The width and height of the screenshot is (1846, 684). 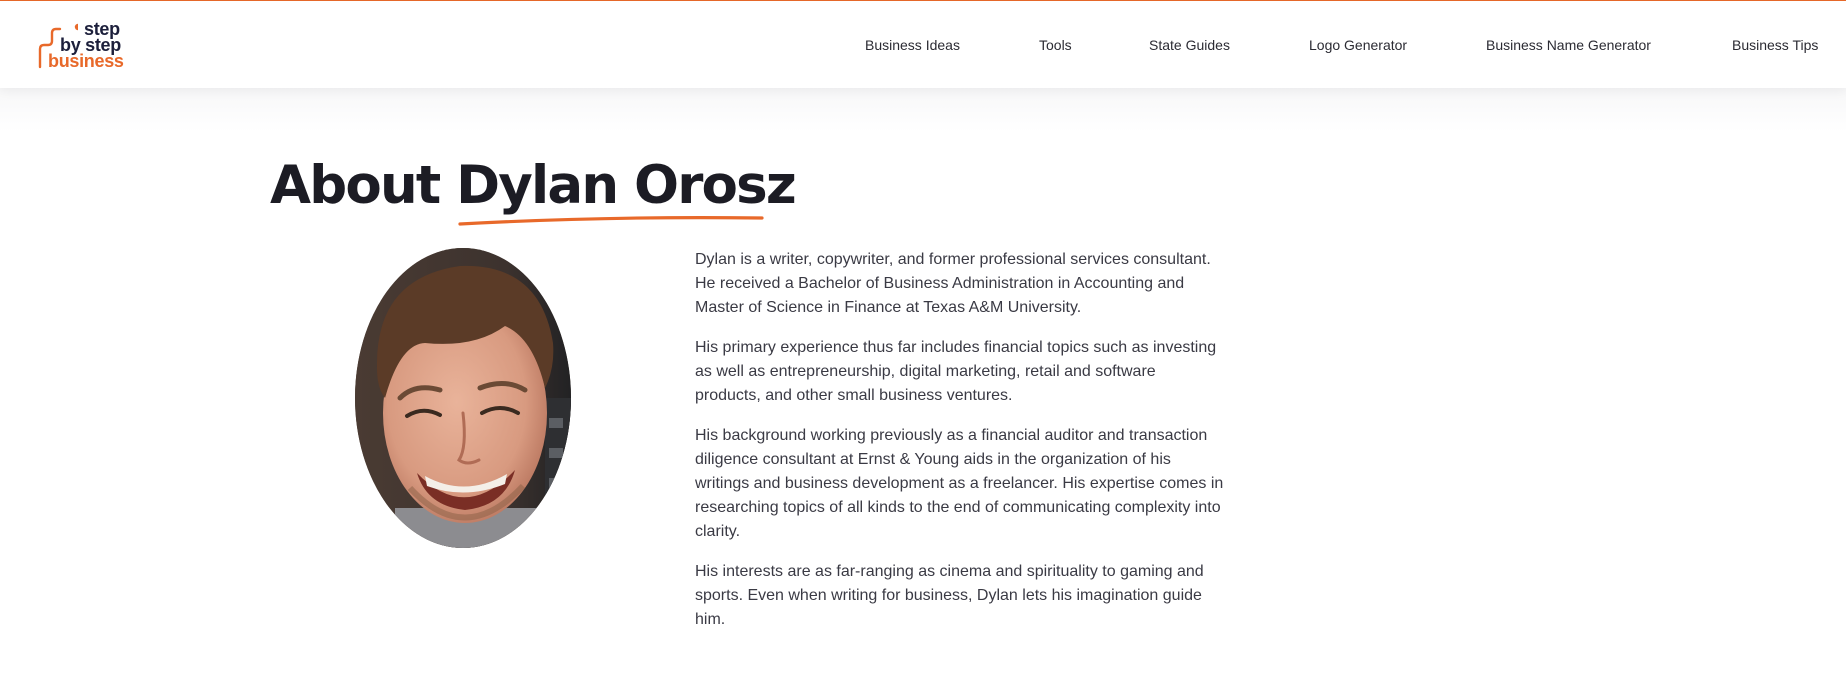 What do you see at coordinates (1358, 45) in the screenshot?
I see `nav-logo-generator: Logo Generator` at bounding box center [1358, 45].